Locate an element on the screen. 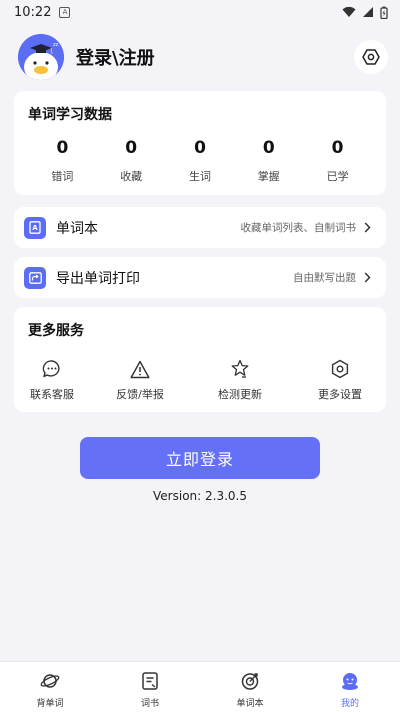 Image resolution: width=400 pixels, height=712 pixels. duck-mascot-icon: zz is located at coordinates (41, 57).